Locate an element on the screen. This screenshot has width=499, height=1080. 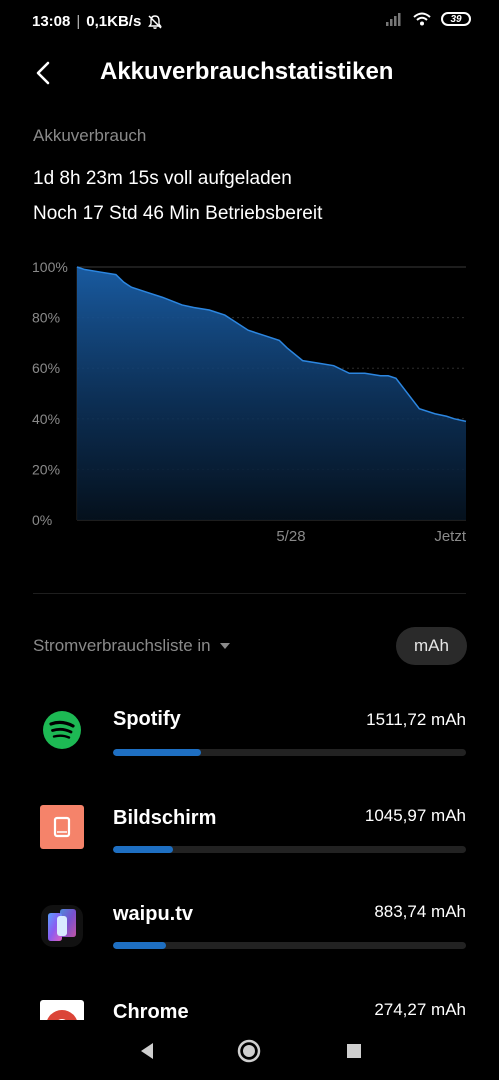
remaining-time: Noch 17 Std 46 Min Betriebsbereit is located at coordinates (178, 213).